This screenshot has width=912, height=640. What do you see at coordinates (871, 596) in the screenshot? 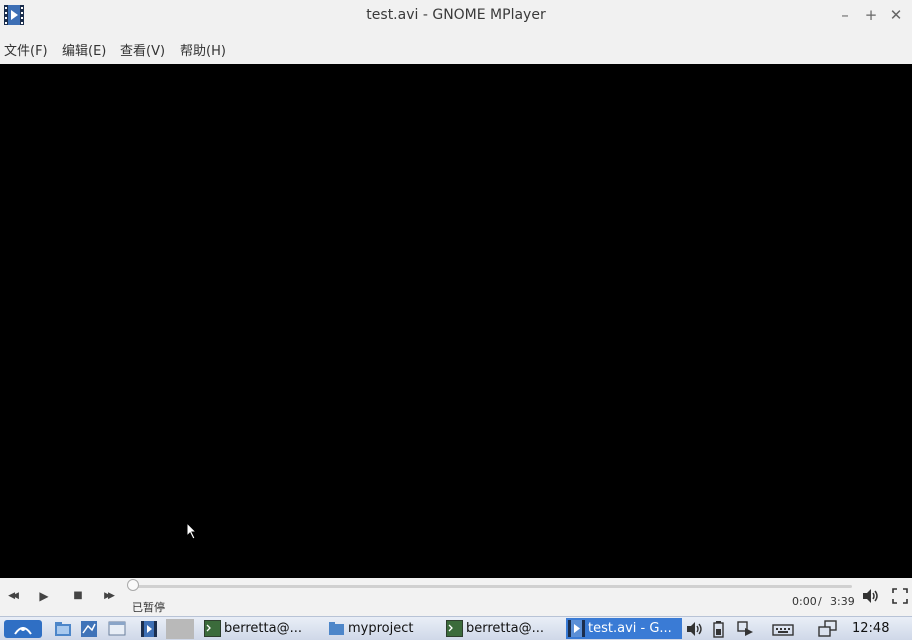
I see `volume-icon` at bounding box center [871, 596].